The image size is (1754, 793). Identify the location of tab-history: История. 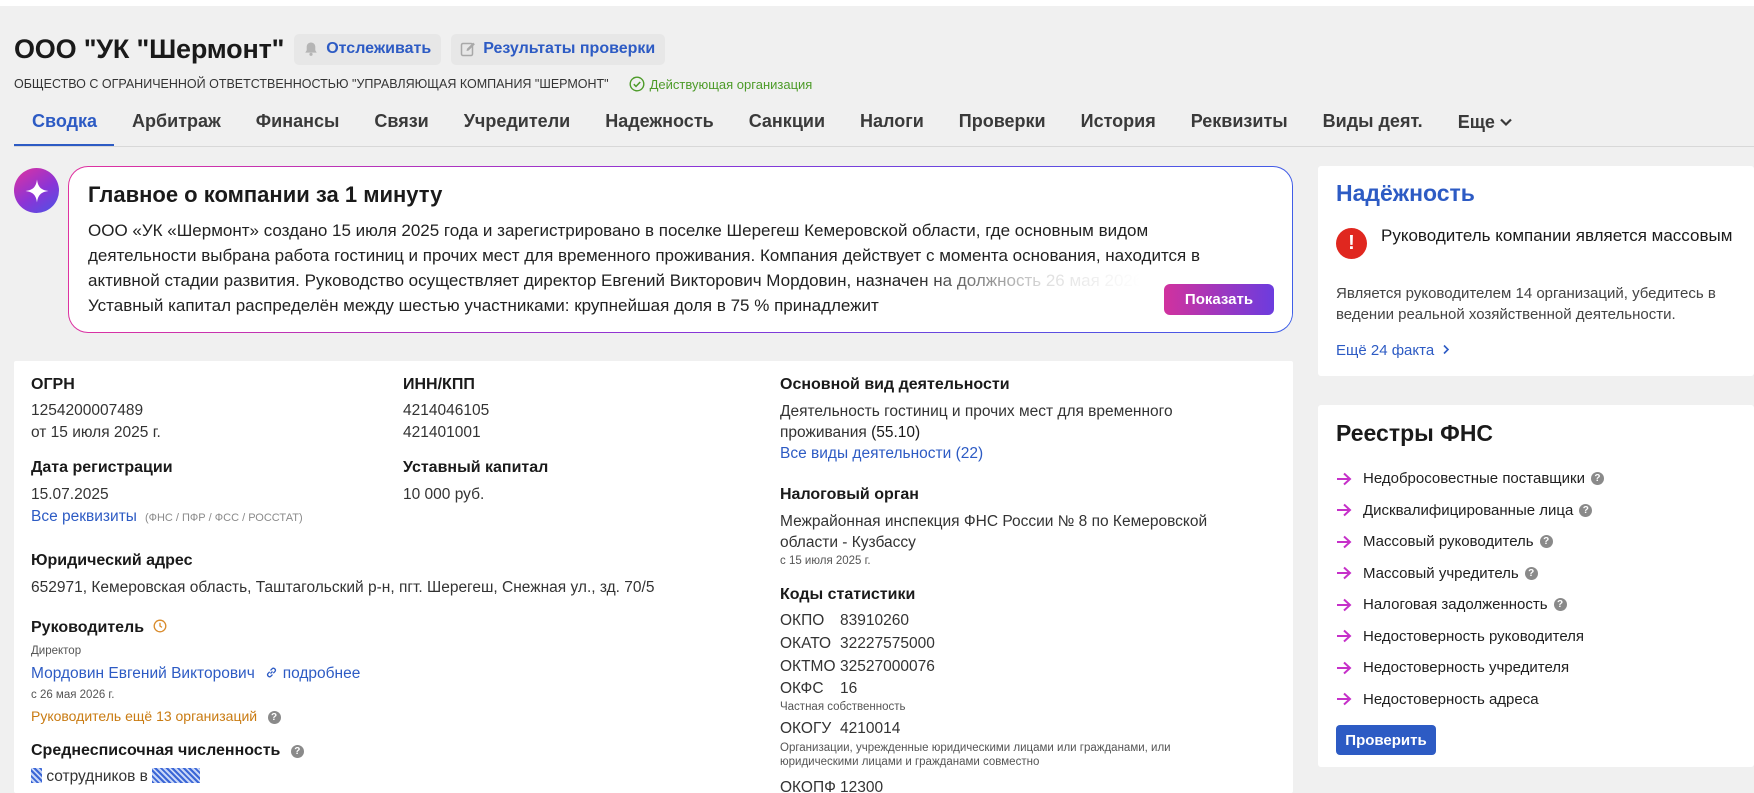
(1118, 125).